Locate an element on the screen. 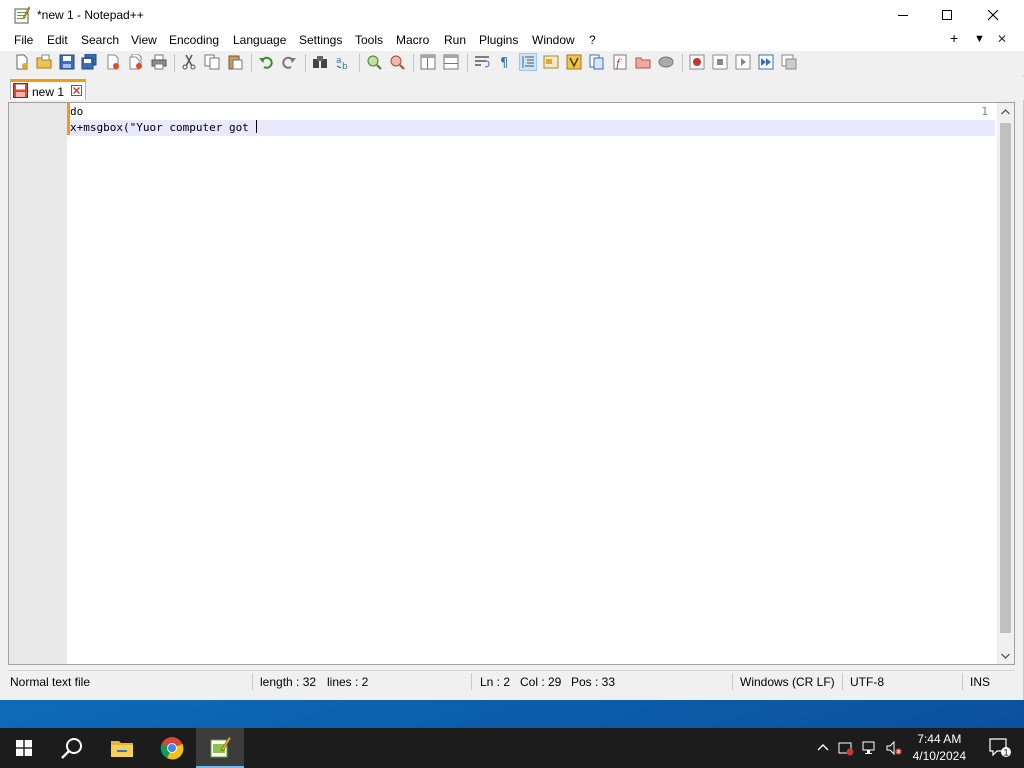 The image size is (1024, 768). svg-text: a is located at coordinates (339, 61).